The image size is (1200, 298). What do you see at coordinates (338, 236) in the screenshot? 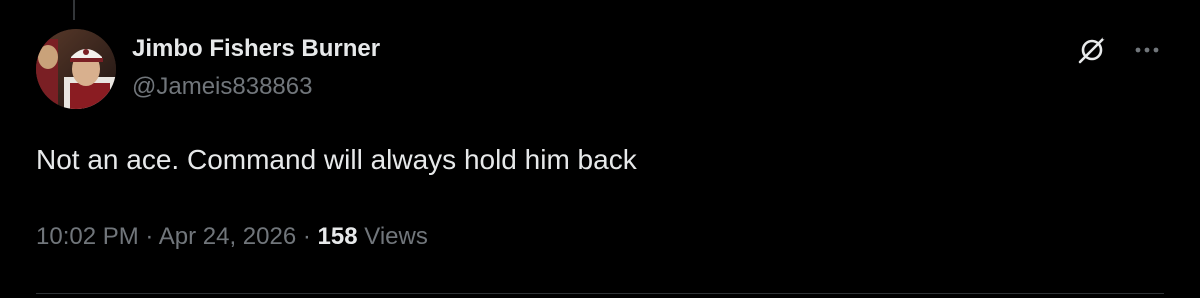
I see `views-count: 158` at bounding box center [338, 236].